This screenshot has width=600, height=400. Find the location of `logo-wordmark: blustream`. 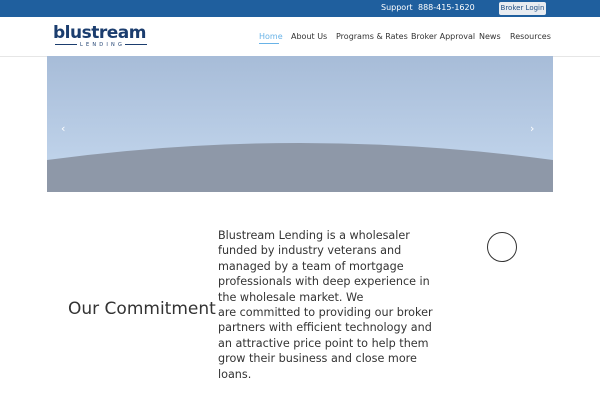

logo-wordmark: blustream is located at coordinates (99, 33).